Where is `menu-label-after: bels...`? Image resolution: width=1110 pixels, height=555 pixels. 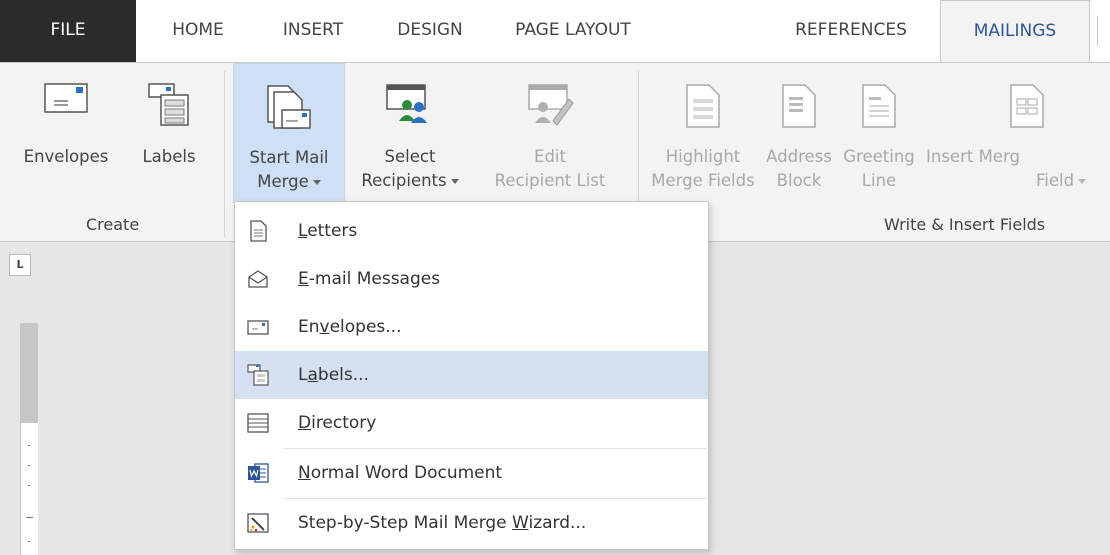 menu-label-after: bels... is located at coordinates (343, 375).